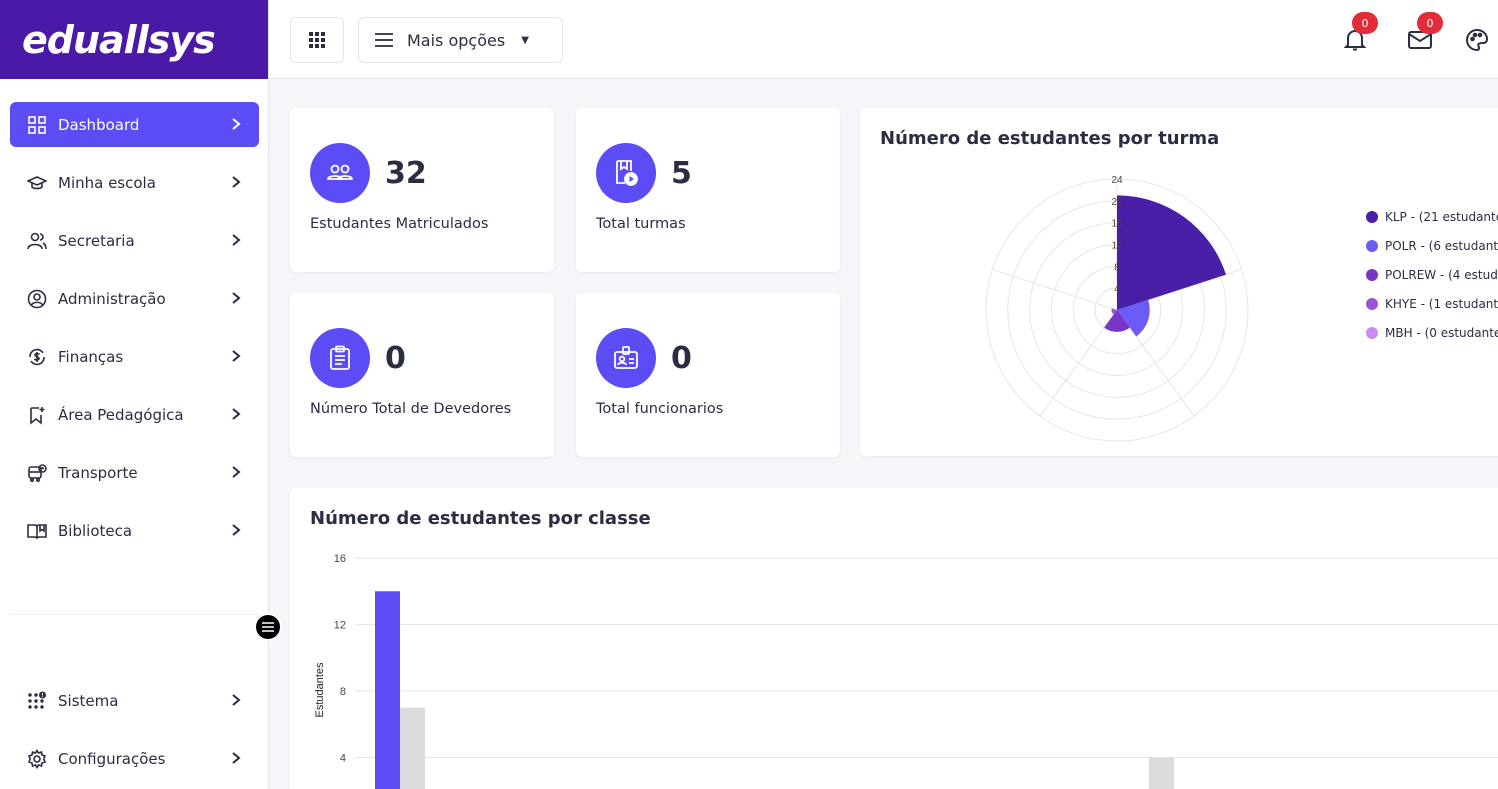  Describe the element at coordinates (626, 358) in the screenshot. I see `id-badge-icon` at that location.